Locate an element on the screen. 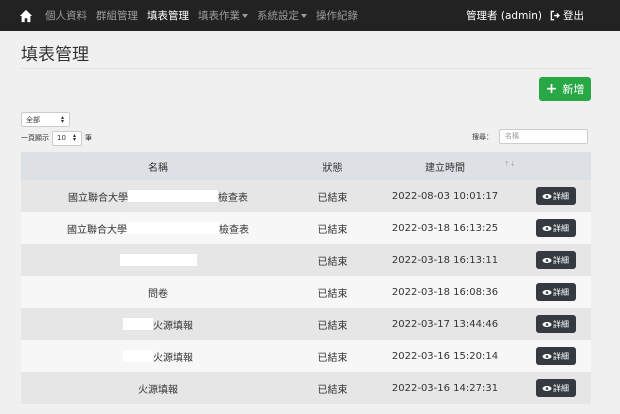  search-input: 名稱 is located at coordinates (543, 136).